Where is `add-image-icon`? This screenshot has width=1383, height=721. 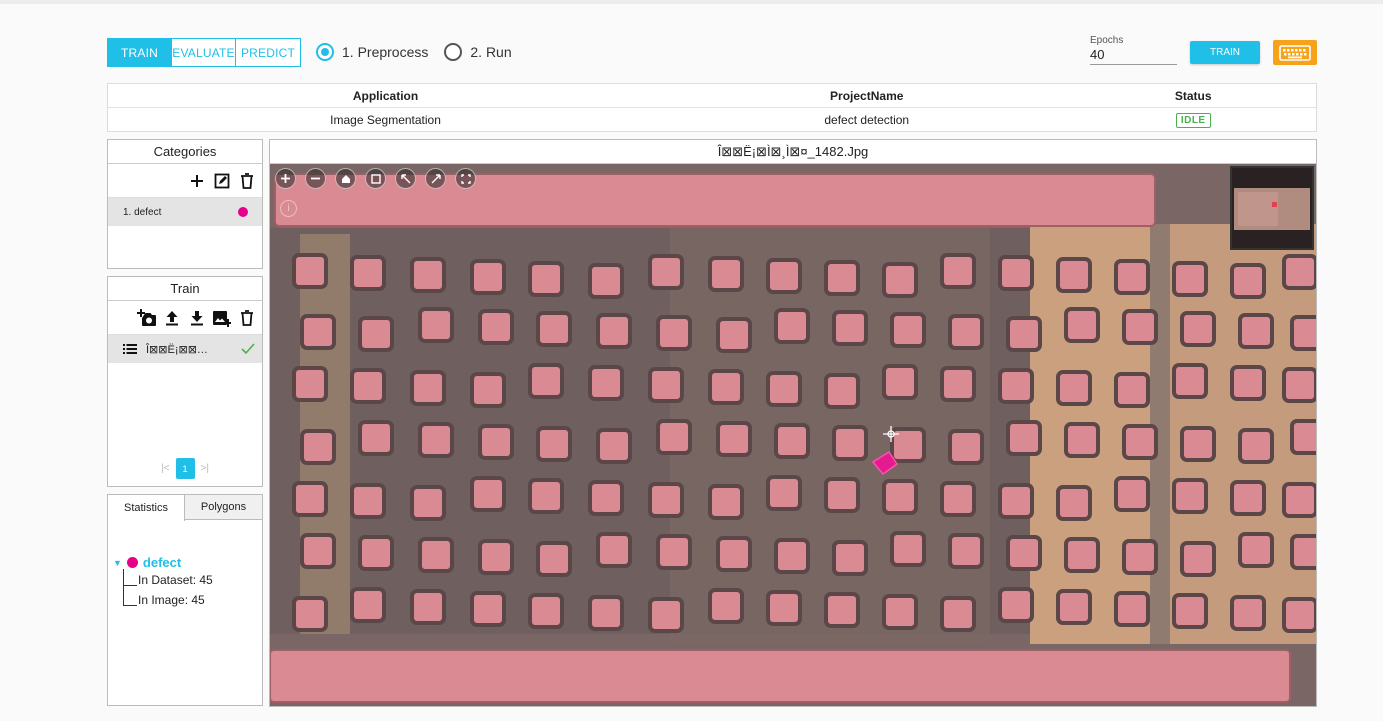 add-image-icon is located at coordinates (222, 318).